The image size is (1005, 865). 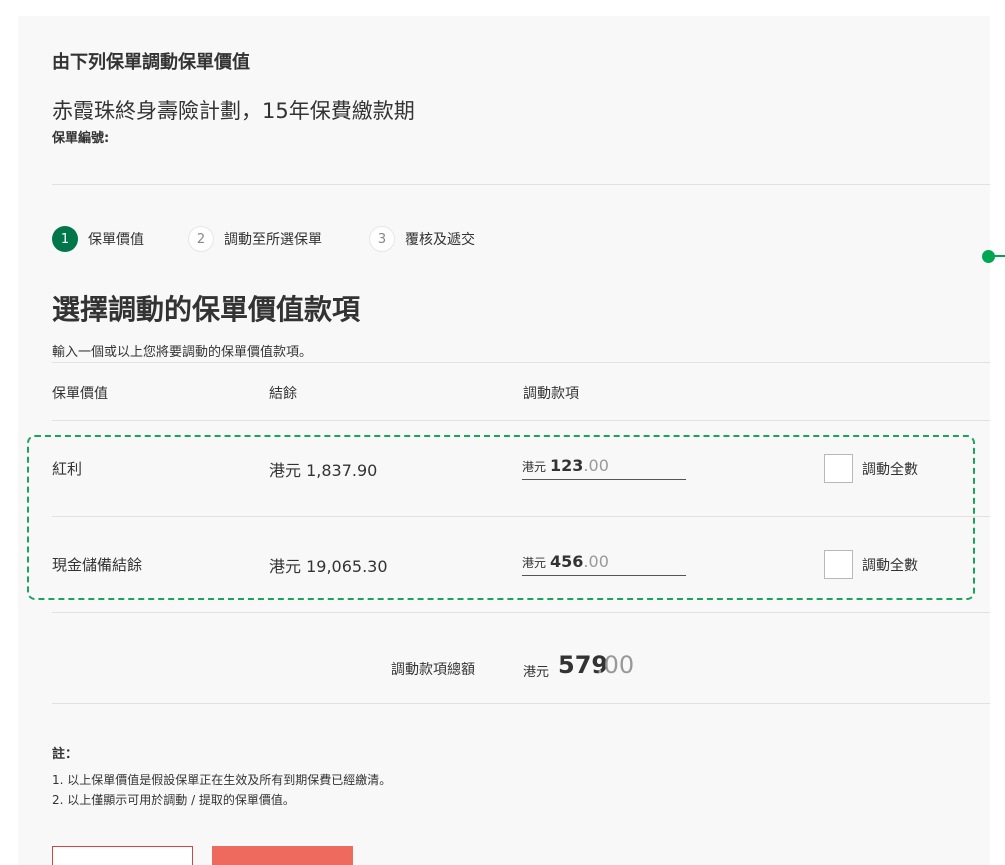 I want to click on page-heading: 選擇調動的保單價值款項, so click(x=206, y=309).